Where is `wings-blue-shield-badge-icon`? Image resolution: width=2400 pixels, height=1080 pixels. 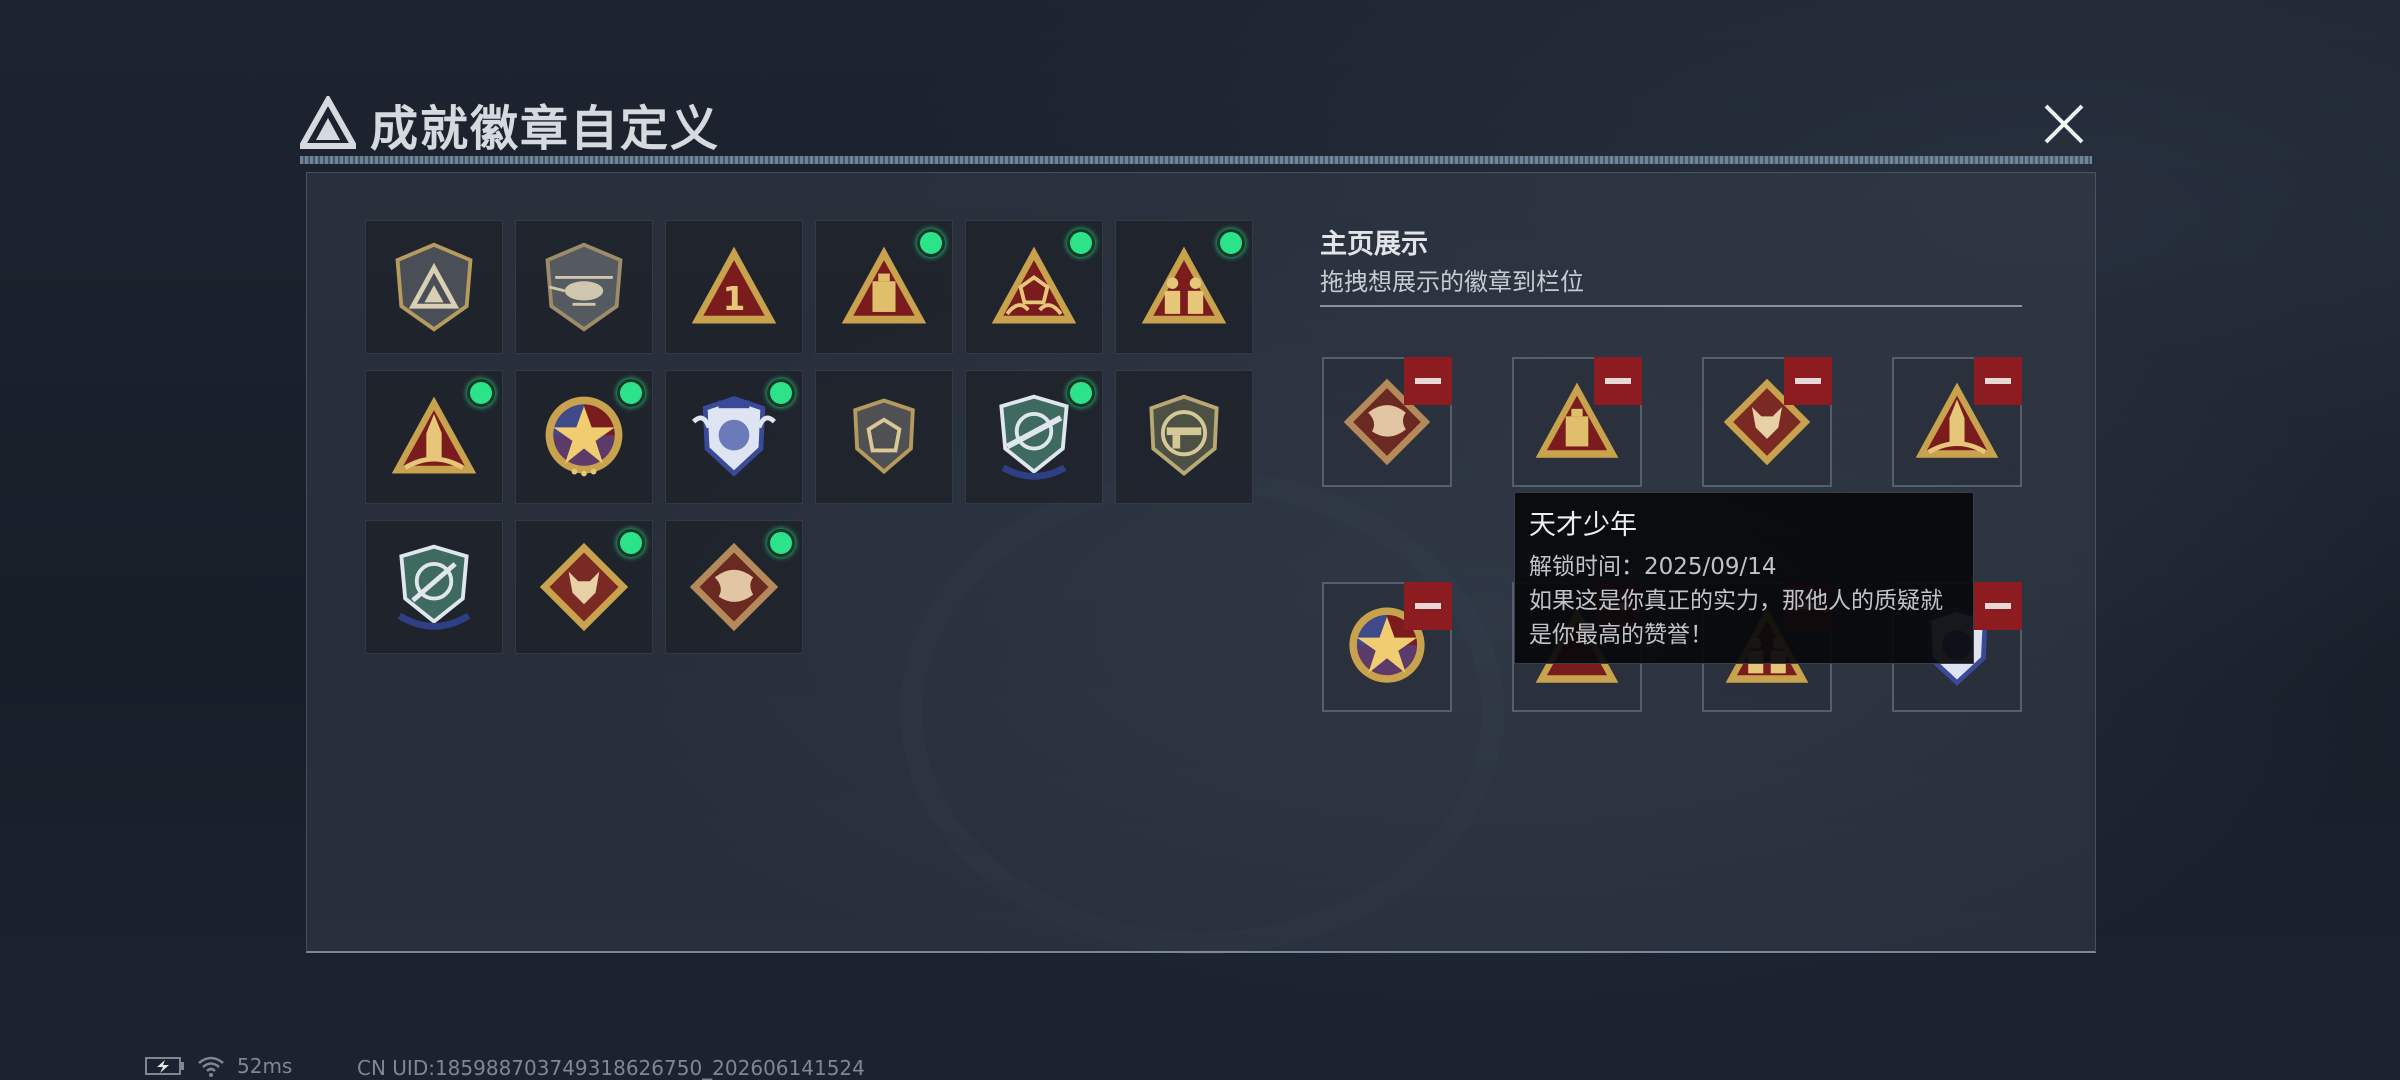
wings-blue-shield-badge-icon is located at coordinates (734, 436).